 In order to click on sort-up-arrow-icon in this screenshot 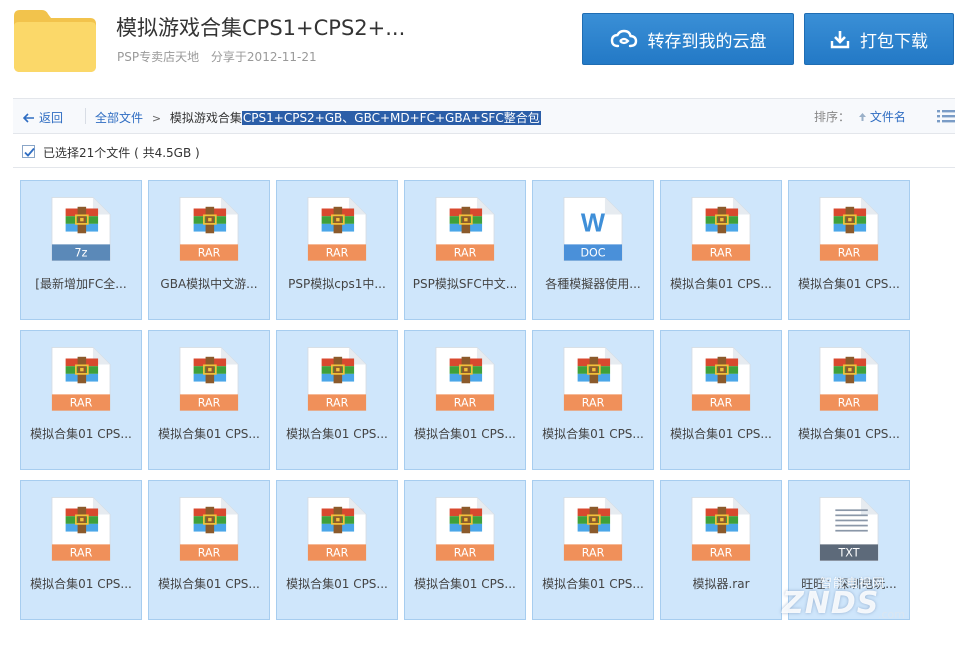, I will do `click(862, 117)`.